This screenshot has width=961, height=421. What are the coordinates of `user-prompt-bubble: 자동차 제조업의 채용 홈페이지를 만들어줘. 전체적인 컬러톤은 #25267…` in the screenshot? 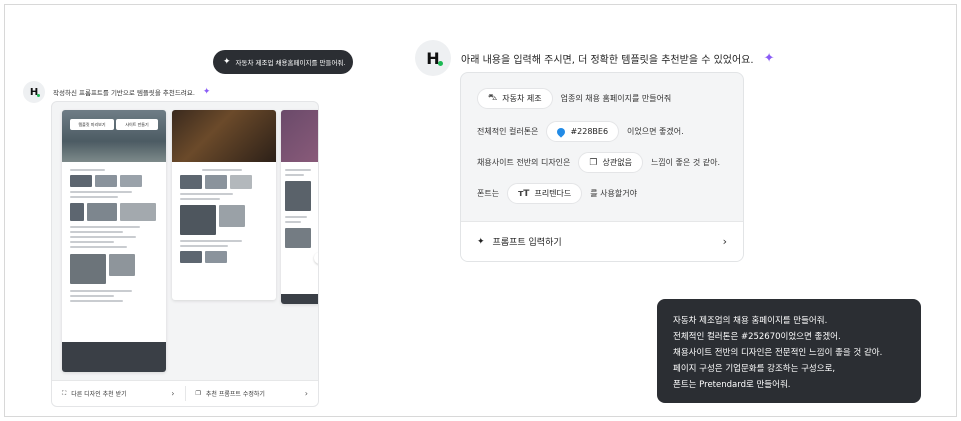 It's located at (789, 351).